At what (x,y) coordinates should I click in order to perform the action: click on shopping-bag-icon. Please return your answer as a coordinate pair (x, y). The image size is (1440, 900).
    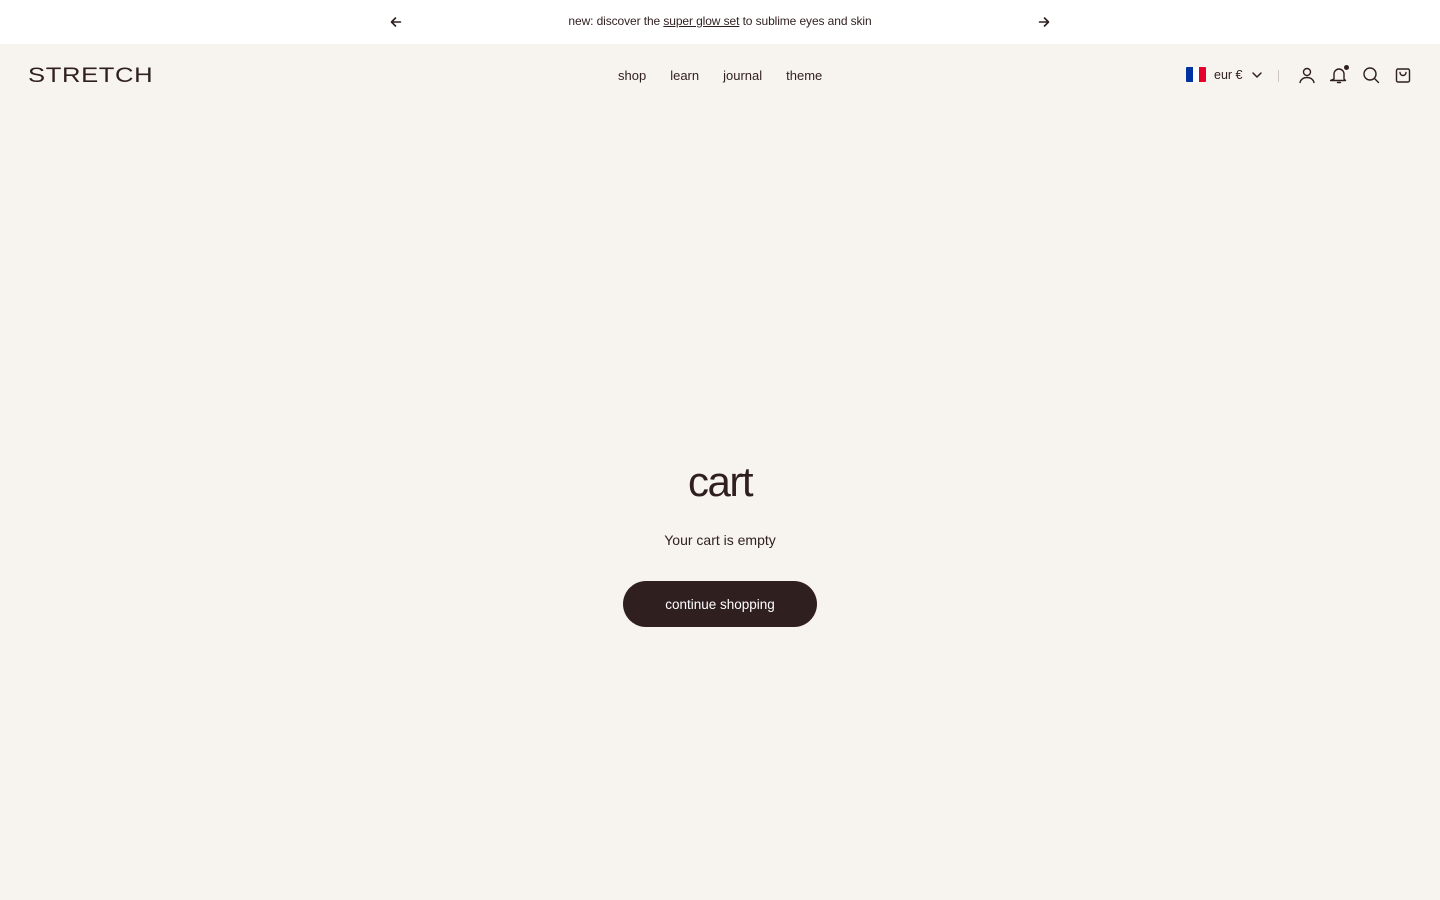
    Looking at the image, I should click on (1403, 75).